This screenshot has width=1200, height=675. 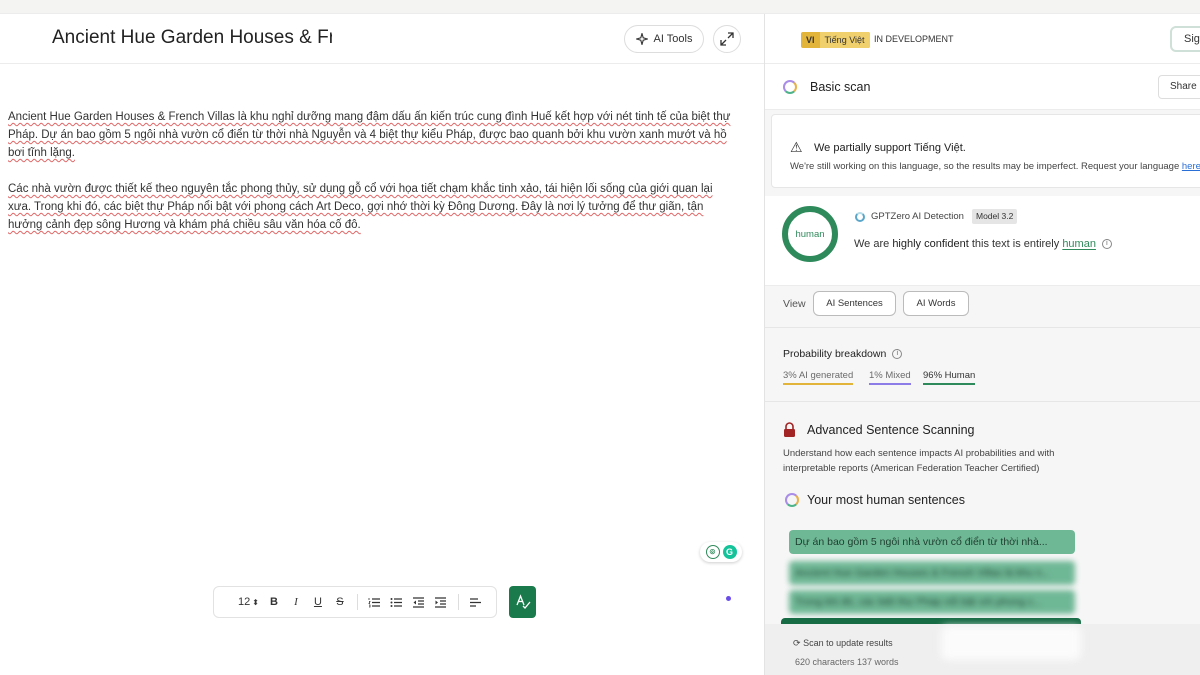 I want to click on grammarly-icon: G, so click(x=729, y=552).